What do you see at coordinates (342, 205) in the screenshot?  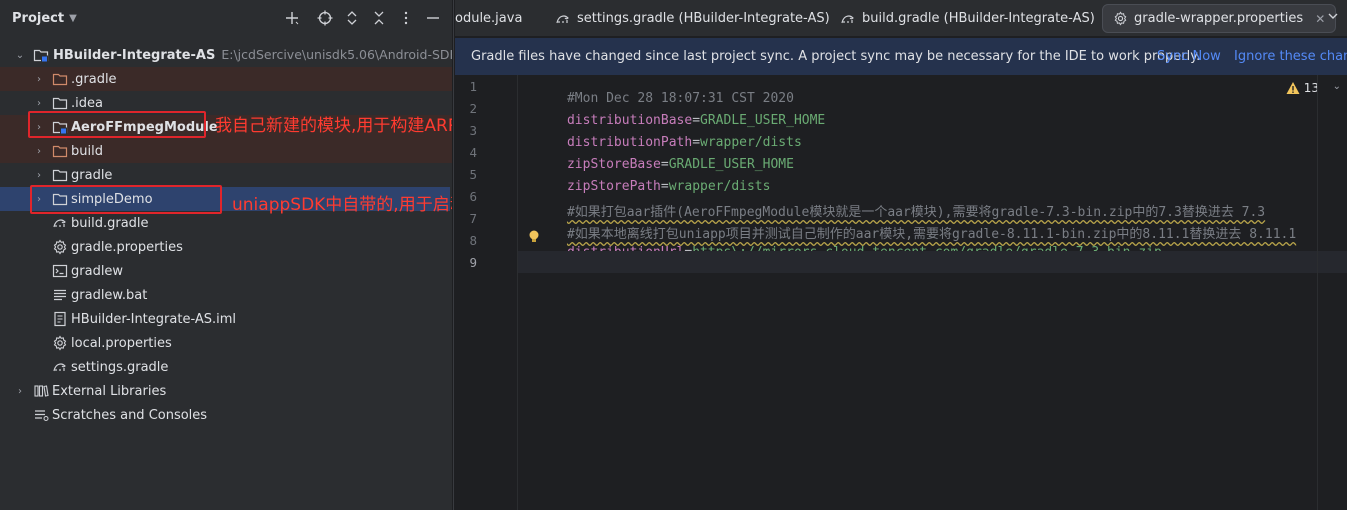 I see `annotation-text-demo: uniappSDK中自带的,用于启动安卓项目` at bounding box center [342, 205].